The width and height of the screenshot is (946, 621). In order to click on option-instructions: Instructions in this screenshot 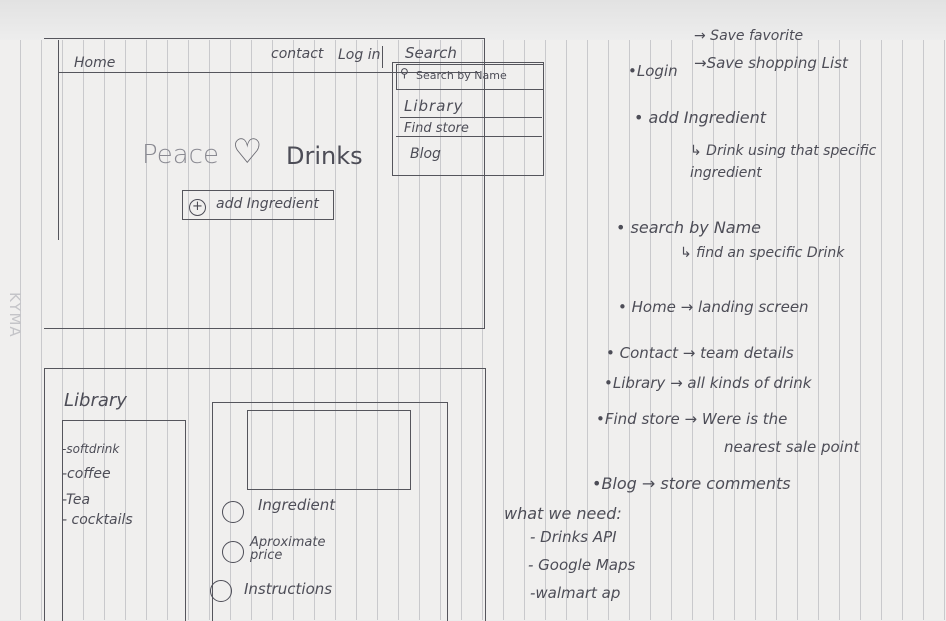, I will do `click(288, 589)`.